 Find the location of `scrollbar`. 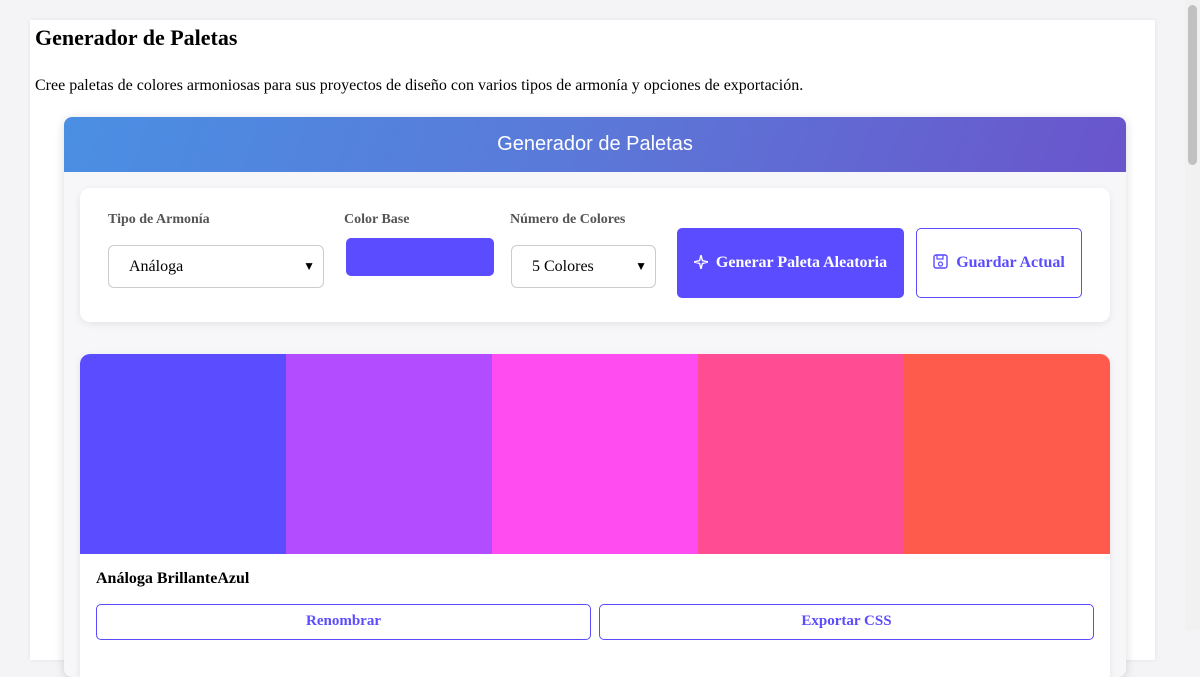

scrollbar is located at coordinates (1192, 315).